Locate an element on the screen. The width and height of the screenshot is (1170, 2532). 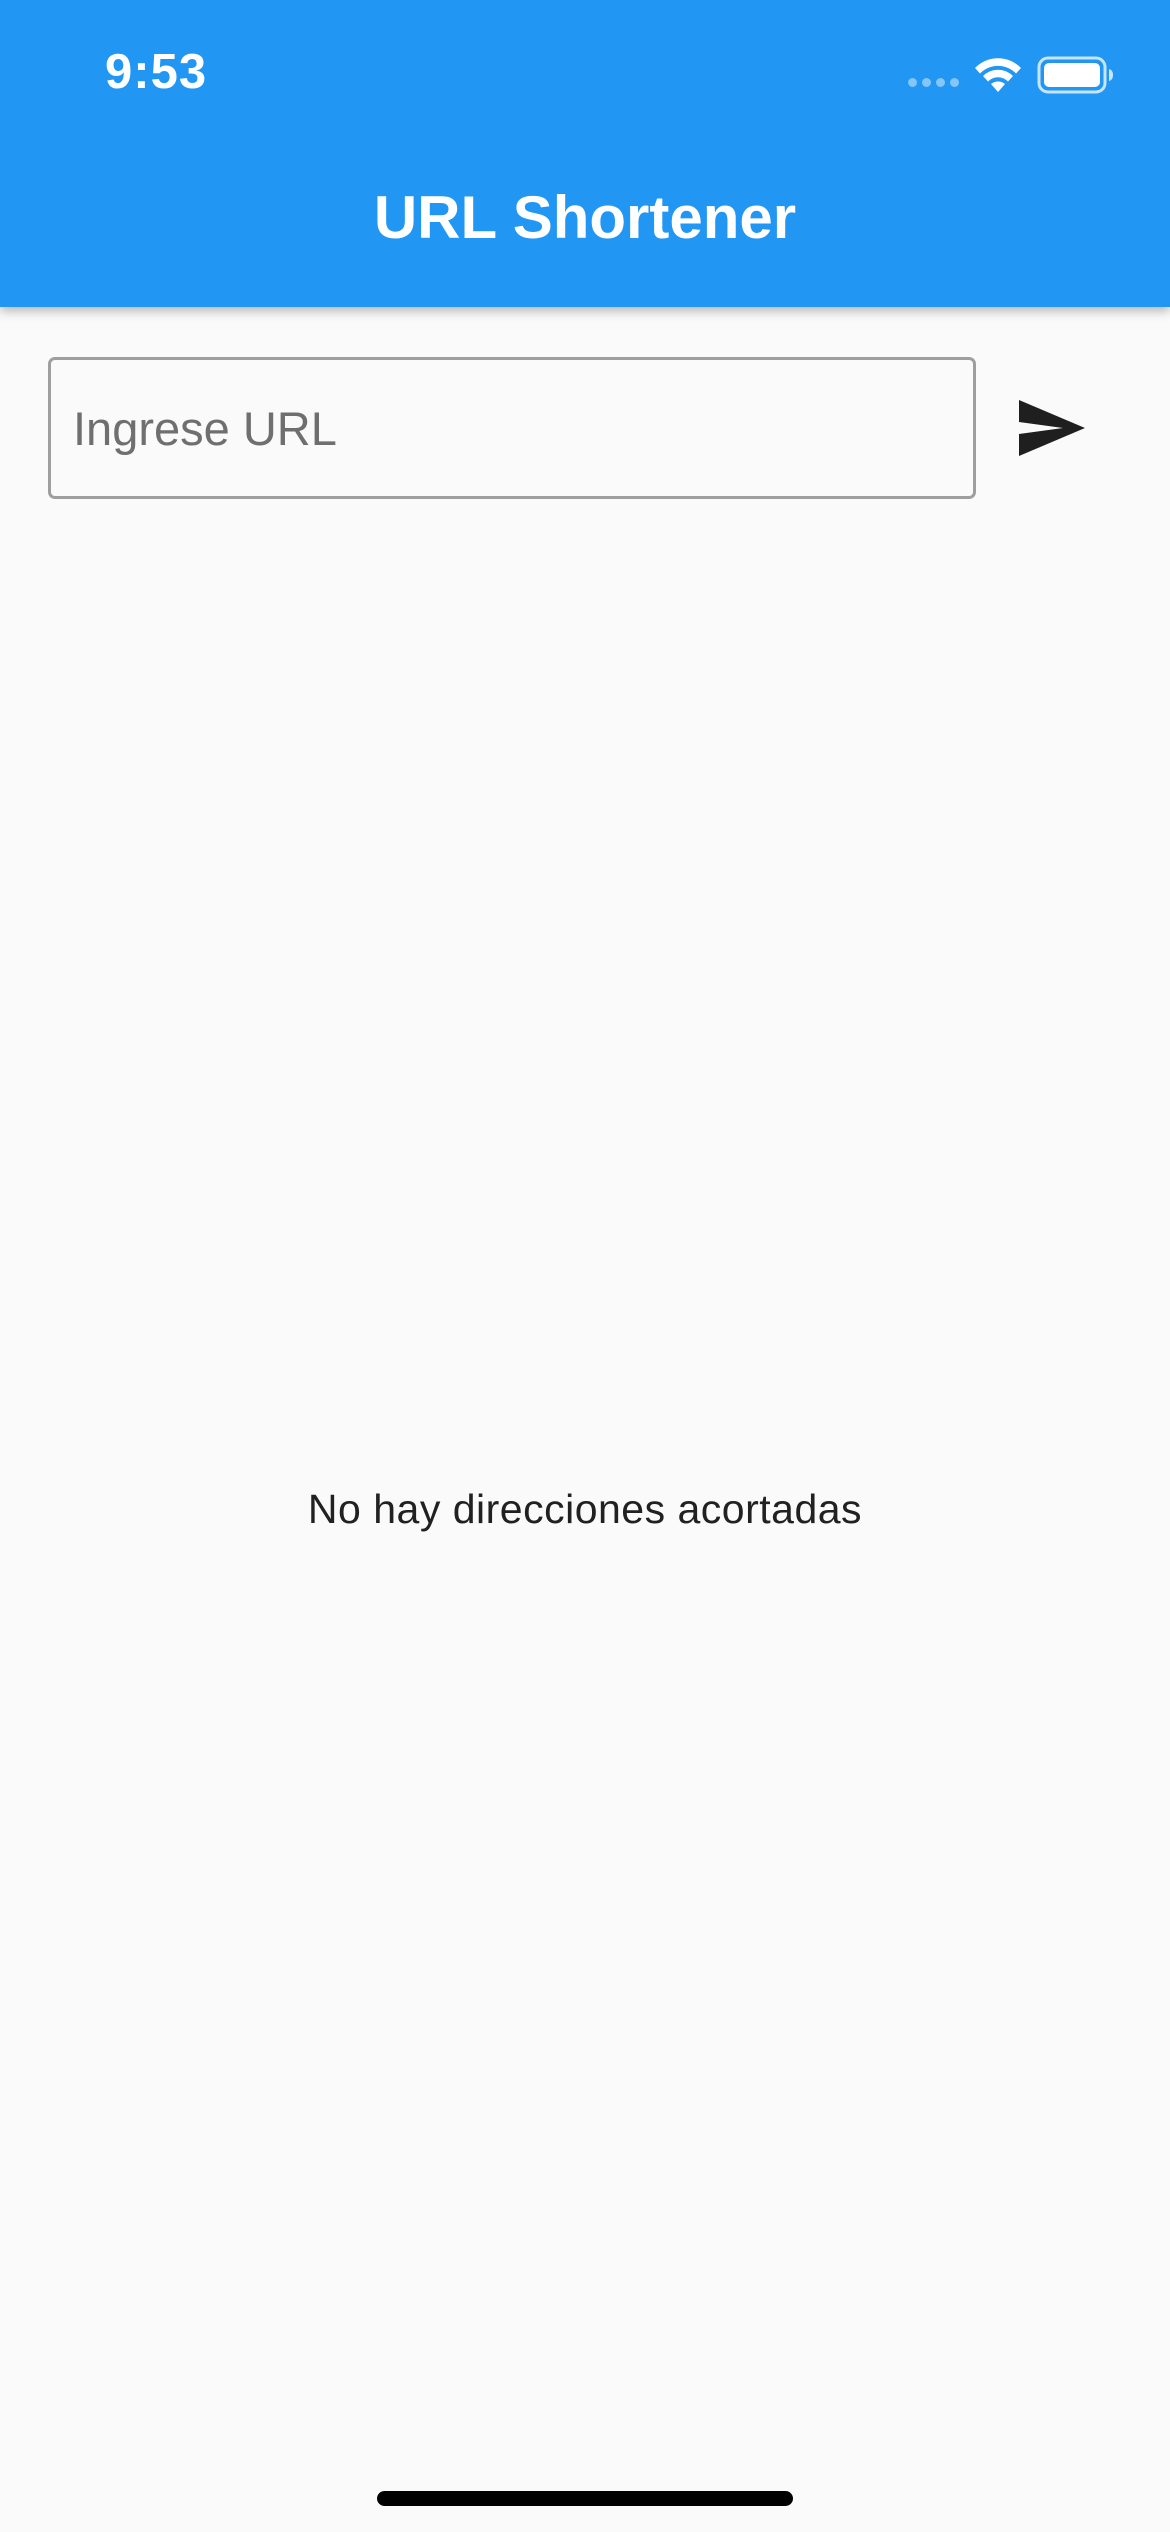
battery-icon is located at coordinates (1076, 75).